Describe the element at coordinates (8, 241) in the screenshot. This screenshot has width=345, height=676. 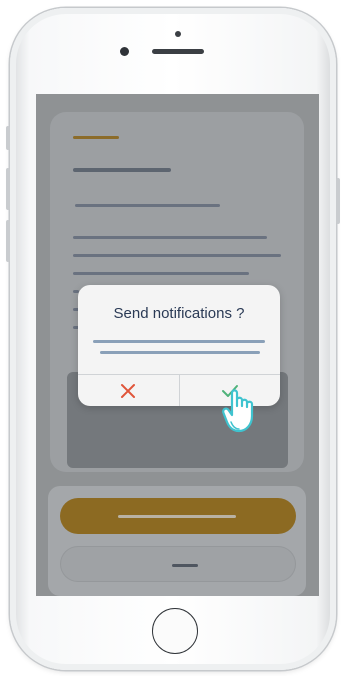
I see `volume-down-button` at that location.